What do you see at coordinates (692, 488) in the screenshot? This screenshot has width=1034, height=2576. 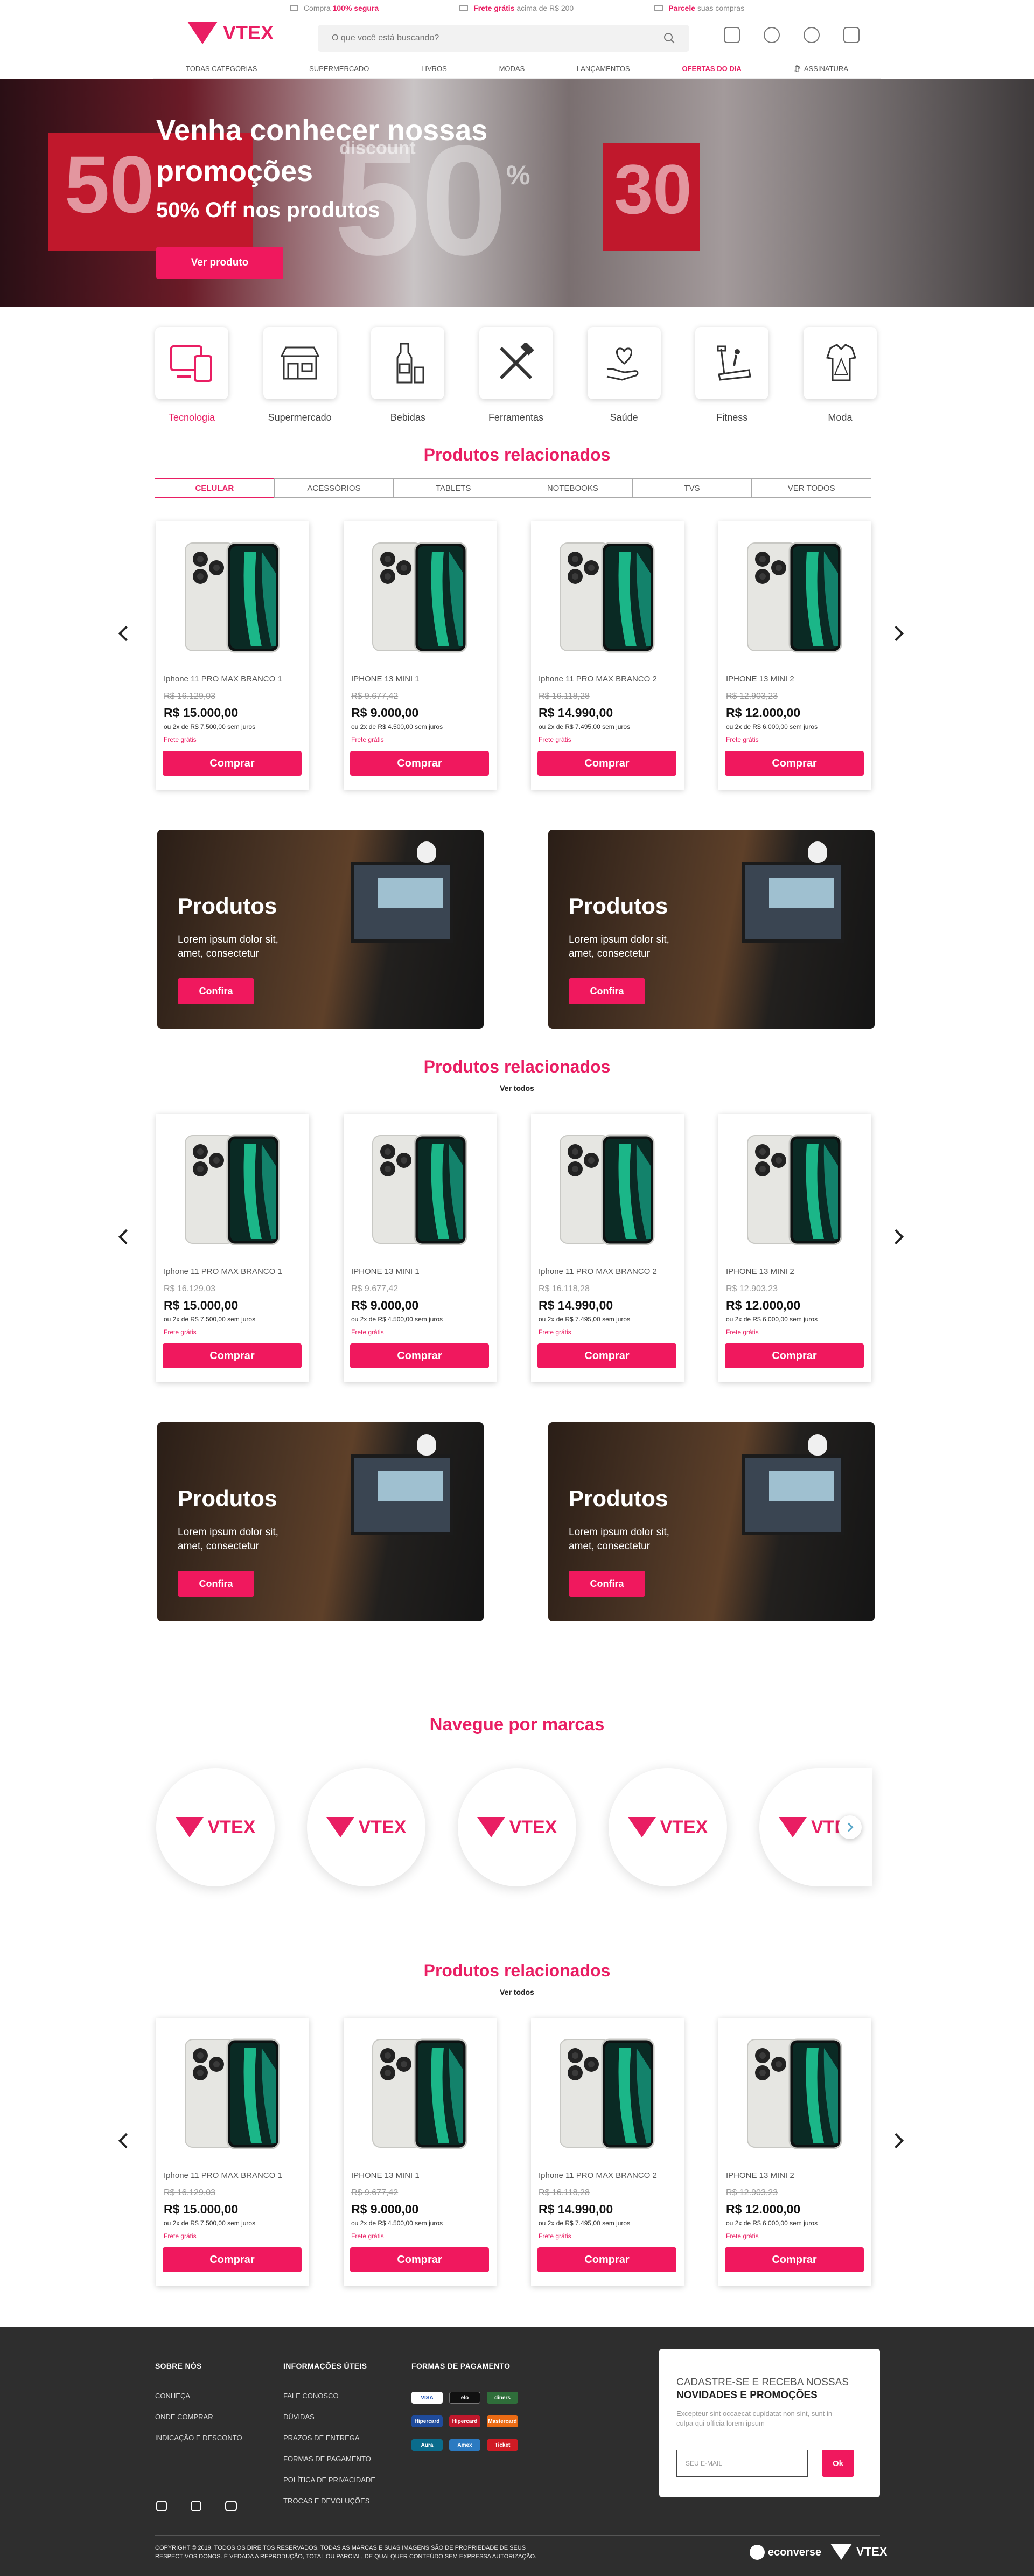 I see `tab-tvs: TVS` at bounding box center [692, 488].